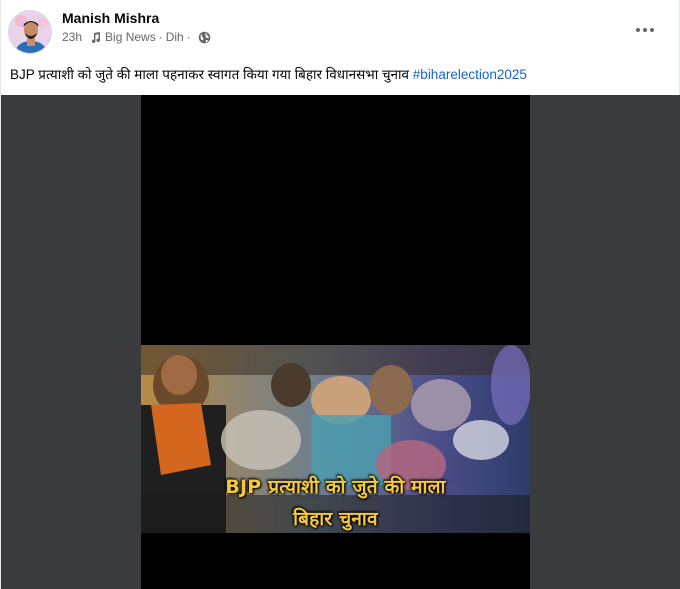 The image size is (680, 589). Describe the element at coordinates (335, 519) in the screenshot. I see `video-overlay-line2: बिहार चुनाव` at that location.